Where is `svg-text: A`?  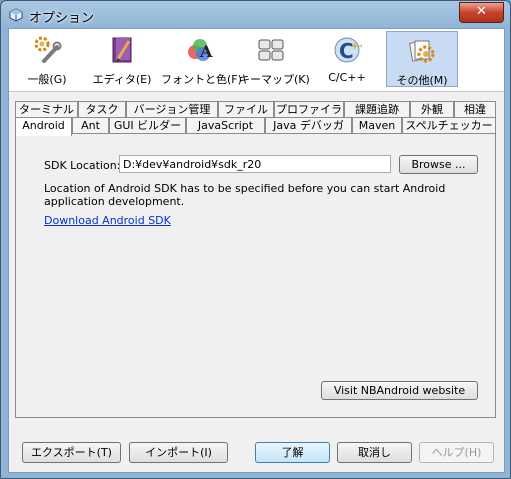
svg-text: A is located at coordinates (206, 51).